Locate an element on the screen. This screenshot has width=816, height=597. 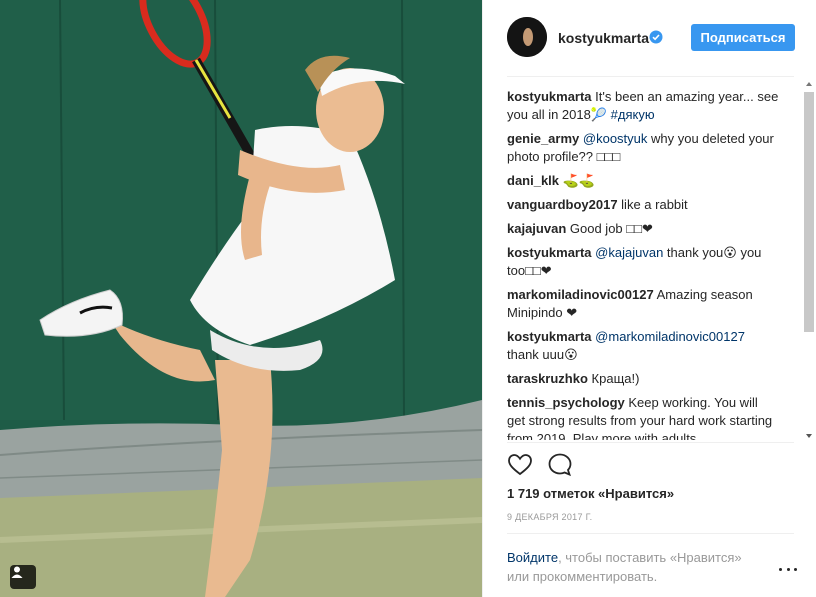
avatar is located at coordinates (527, 37).